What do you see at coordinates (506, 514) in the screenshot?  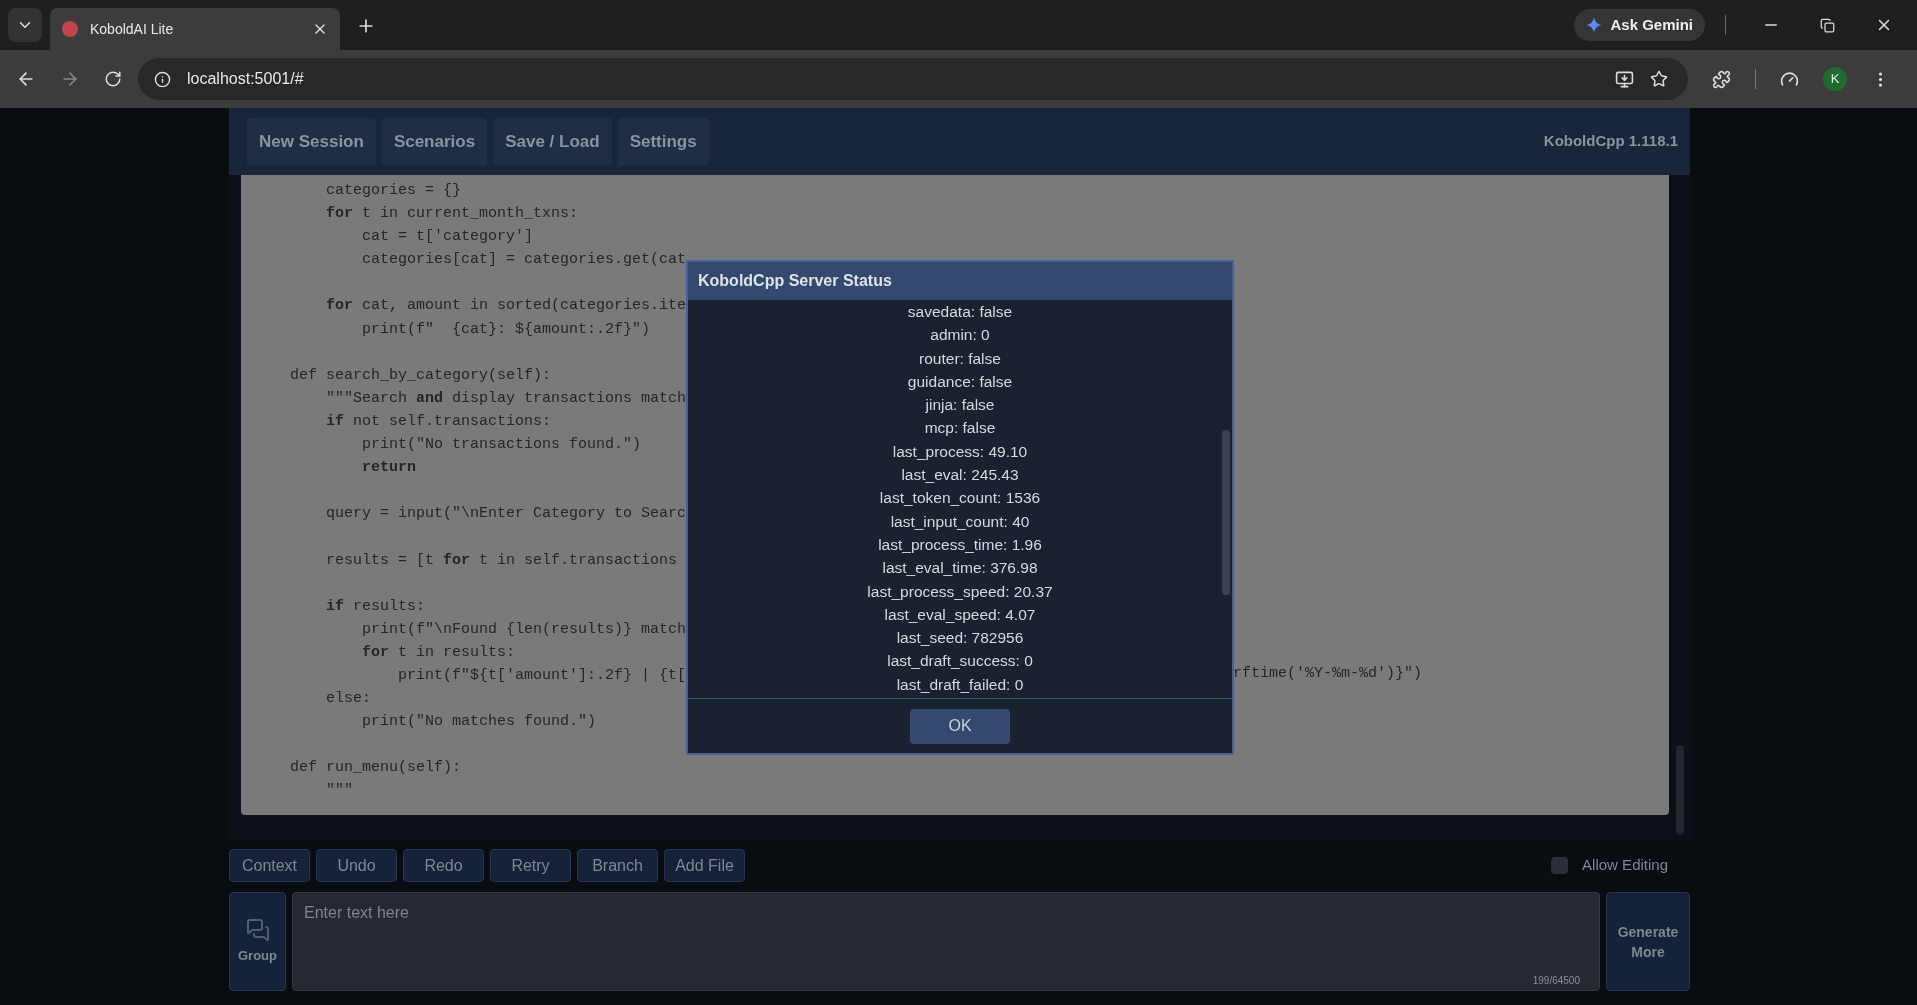 I see `code-line: query = input("\nEnter Category to Searc` at bounding box center [506, 514].